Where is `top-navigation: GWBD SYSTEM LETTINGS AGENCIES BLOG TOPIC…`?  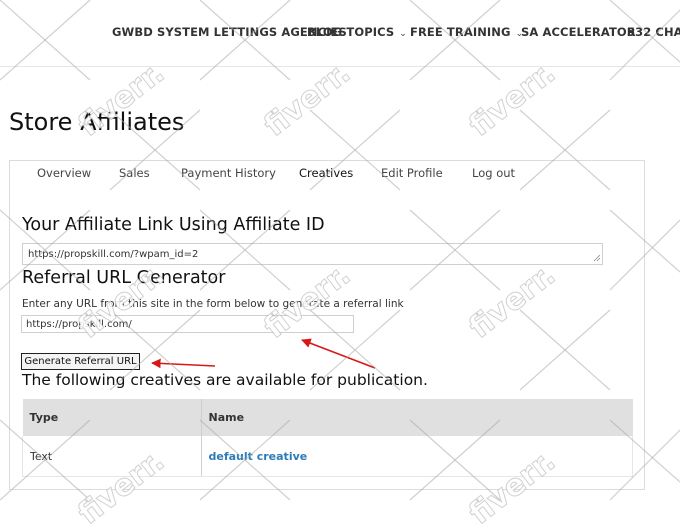 top-navigation: GWBD SYSTEM LETTINGS AGENCIES BLOG TOPIC… is located at coordinates (340, 33).